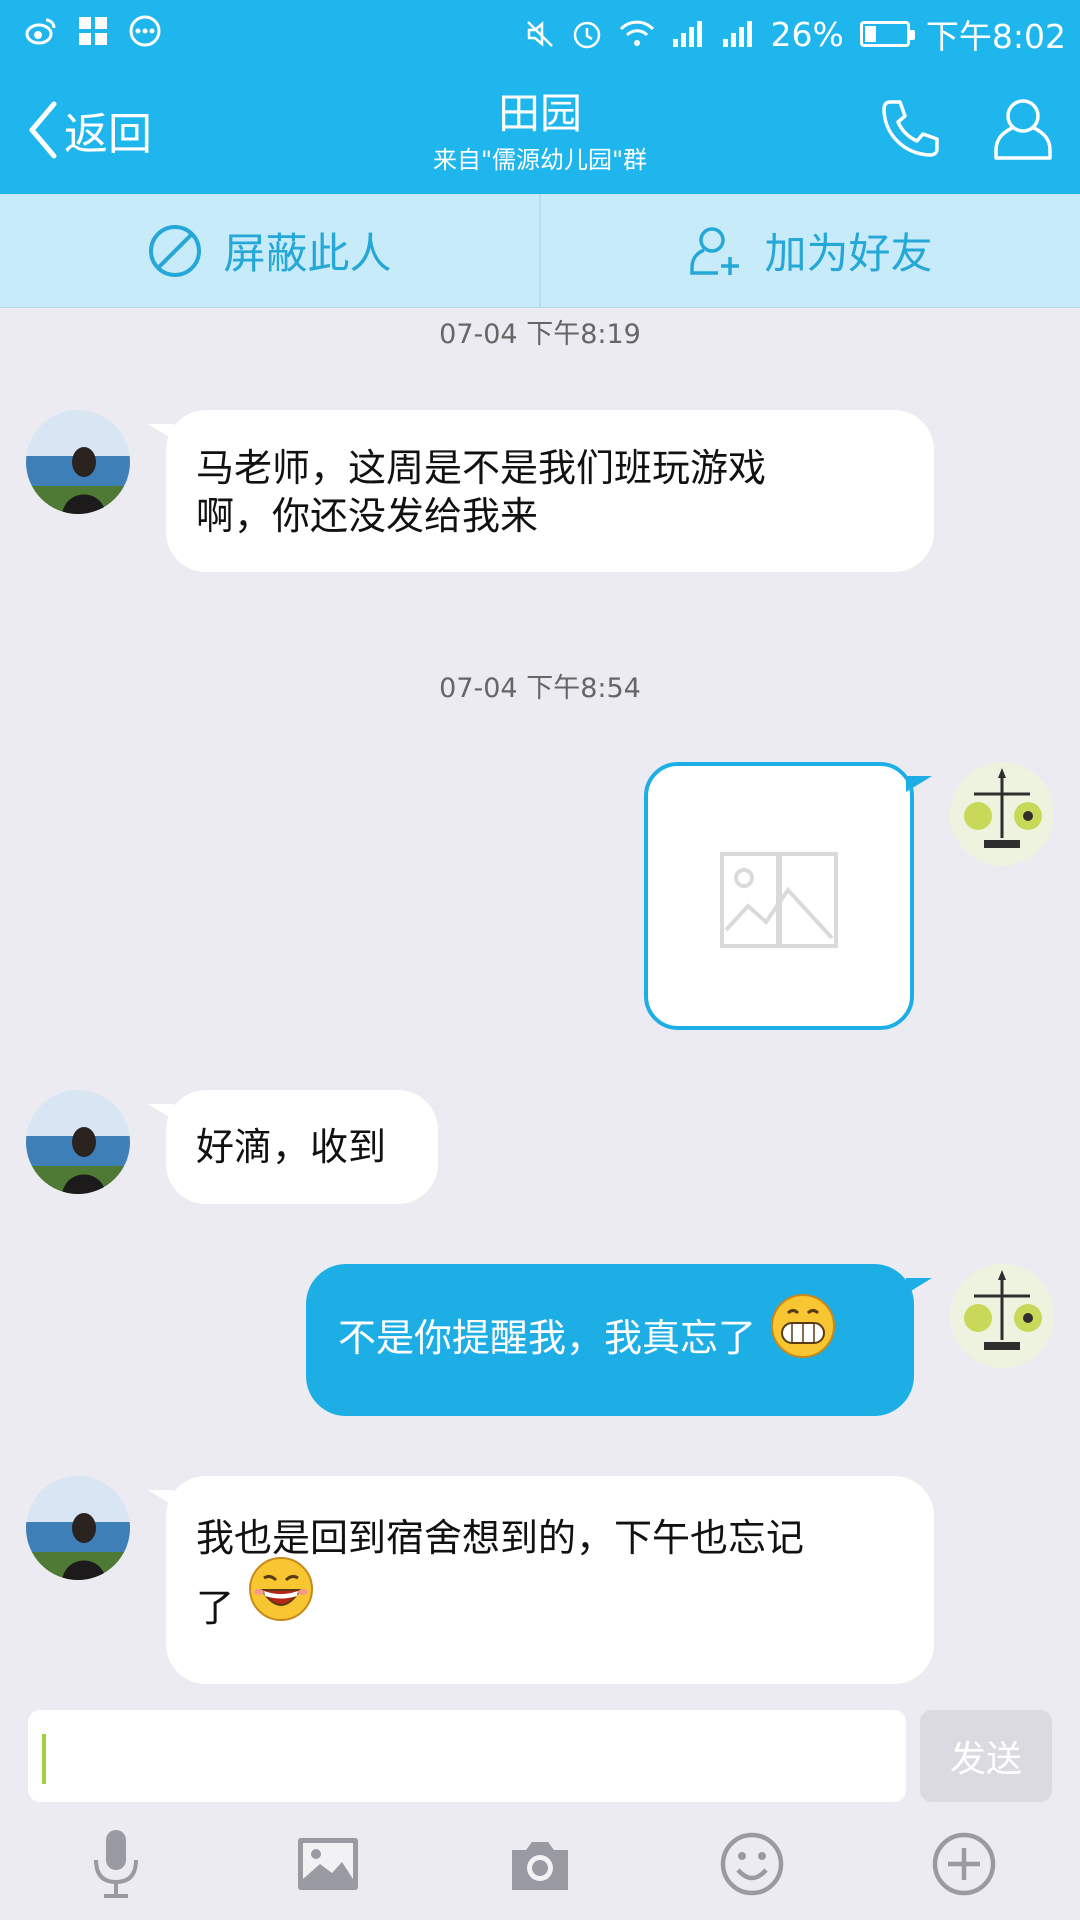  I want to click on plus-icon, so click(964, 1864).